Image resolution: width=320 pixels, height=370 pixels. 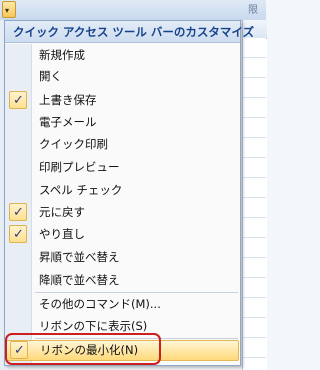 What do you see at coordinates (122, 122) in the screenshot?
I see `menu-item-email: 電子メール` at bounding box center [122, 122].